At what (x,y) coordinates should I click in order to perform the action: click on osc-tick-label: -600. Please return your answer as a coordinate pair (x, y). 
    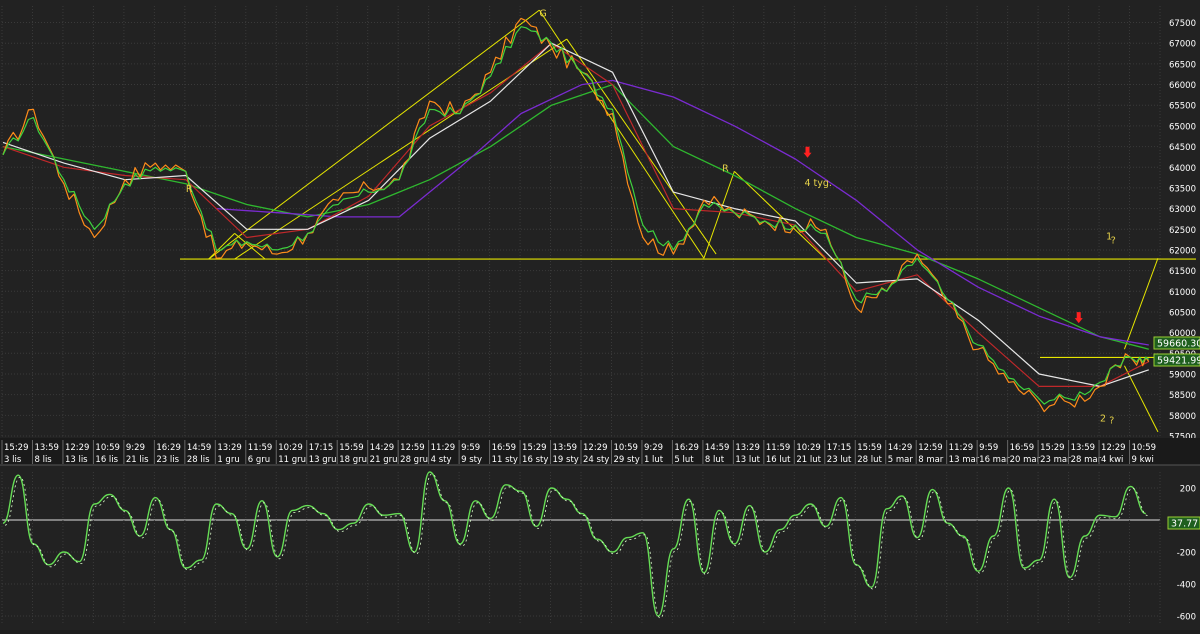
    Looking at the image, I should click on (1186, 618).